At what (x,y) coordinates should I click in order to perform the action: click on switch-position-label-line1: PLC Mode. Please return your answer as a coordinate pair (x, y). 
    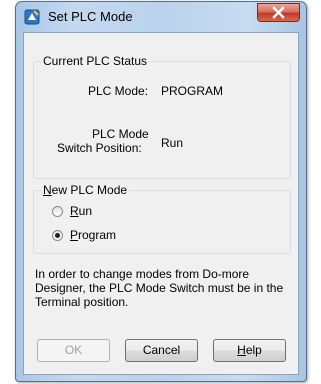
    Looking at the image, I should click on (120, 134).